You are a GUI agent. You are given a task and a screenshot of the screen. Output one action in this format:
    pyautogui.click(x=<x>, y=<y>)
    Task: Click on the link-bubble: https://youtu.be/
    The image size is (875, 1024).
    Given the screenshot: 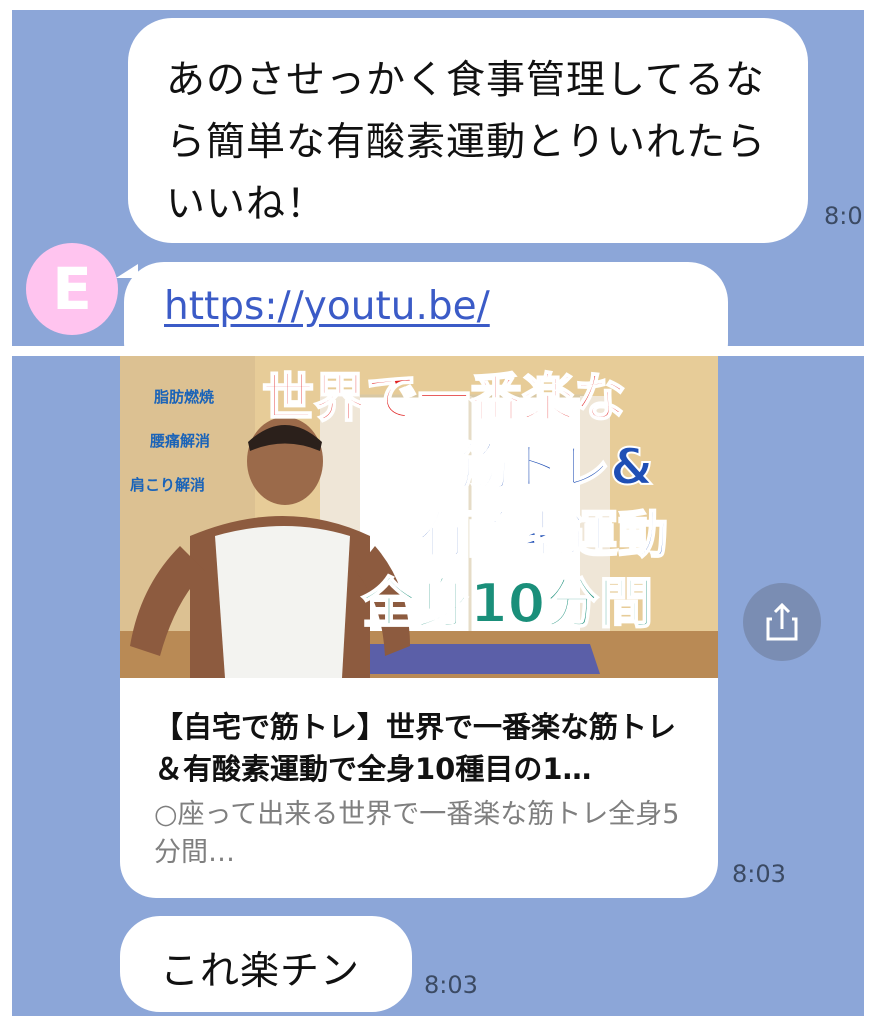 What is the action you would take?
    pyautogui.click(x=426, y=304)
    